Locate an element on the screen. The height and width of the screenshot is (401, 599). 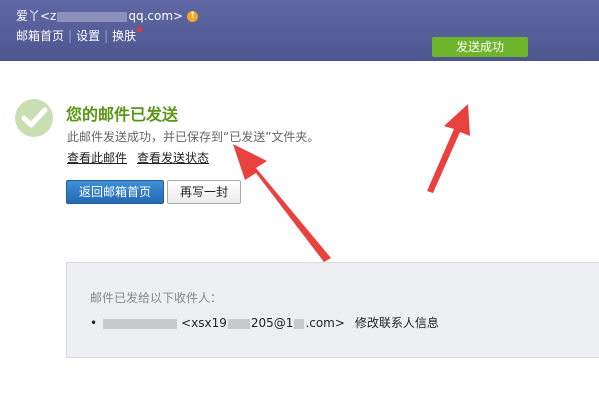
nav-mail-home: 邮箱首页 is located at coordinates (40, 36).